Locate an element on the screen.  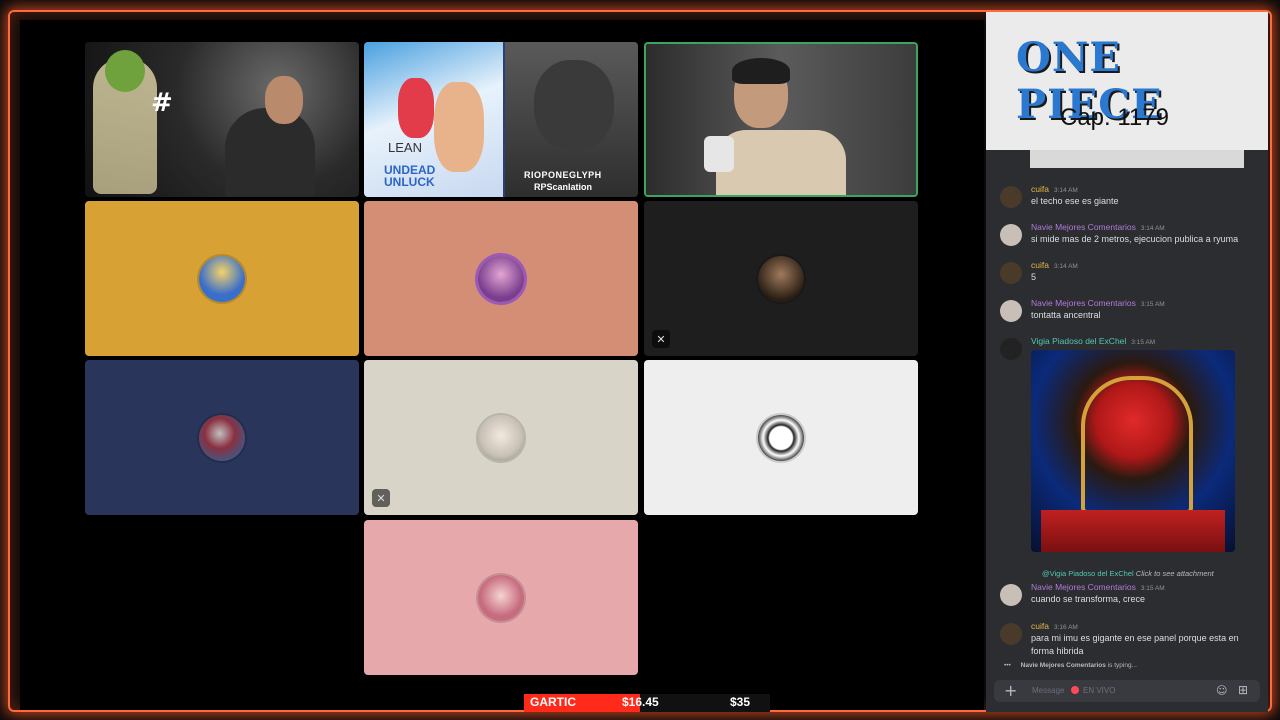
add-attachment-icon: + is located at coordinates (1010, 690).